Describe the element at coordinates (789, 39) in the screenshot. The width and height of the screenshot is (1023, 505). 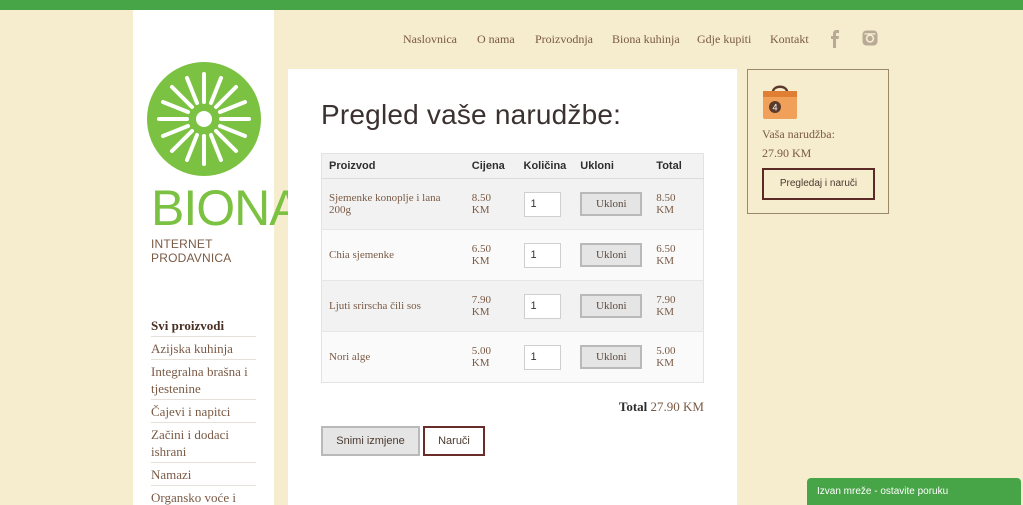
I see `nav-link-contact: Kontakt` at that location.